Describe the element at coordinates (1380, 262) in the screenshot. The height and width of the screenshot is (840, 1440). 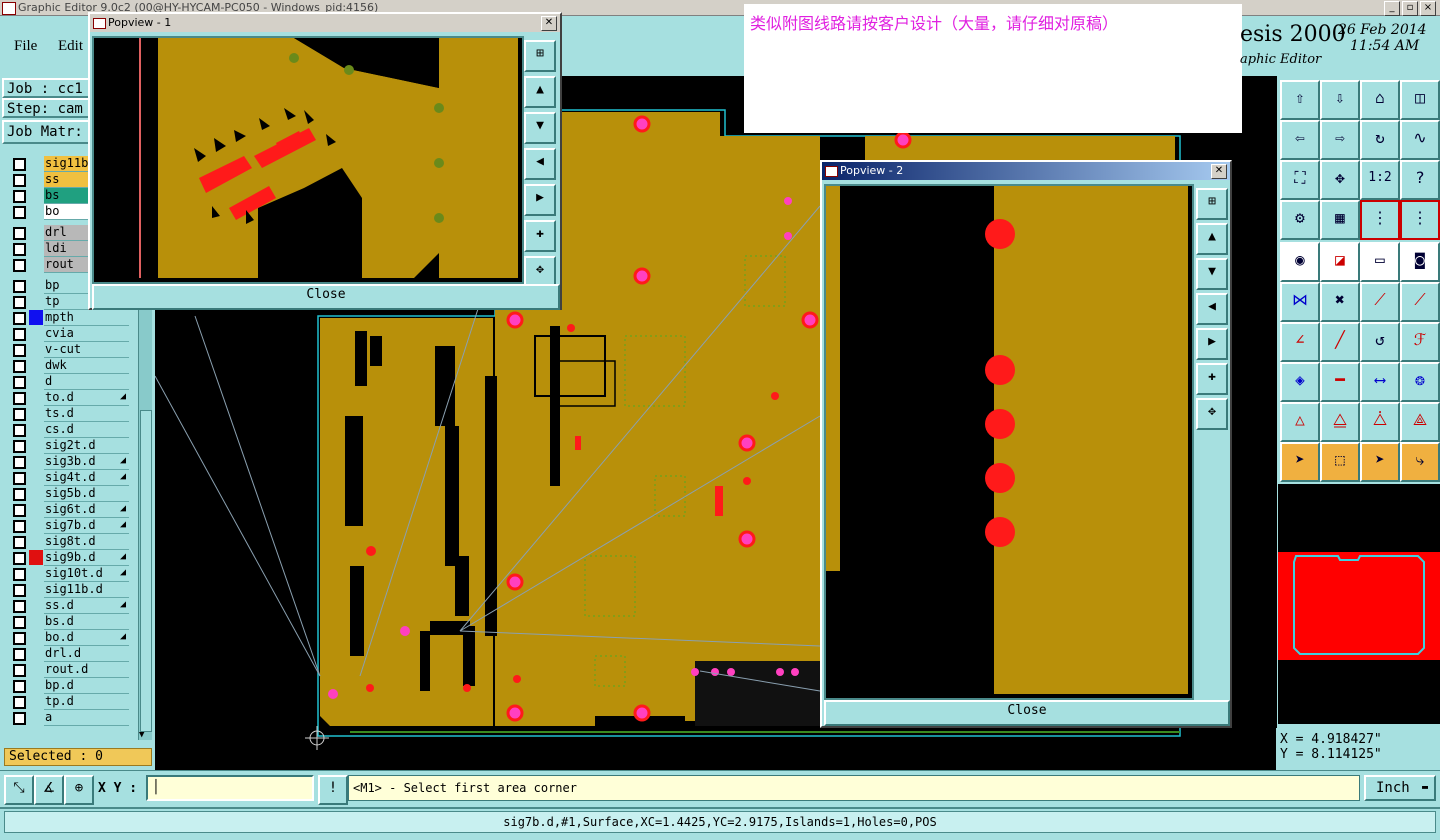
I see `ruler-icon: ▭` at that location.